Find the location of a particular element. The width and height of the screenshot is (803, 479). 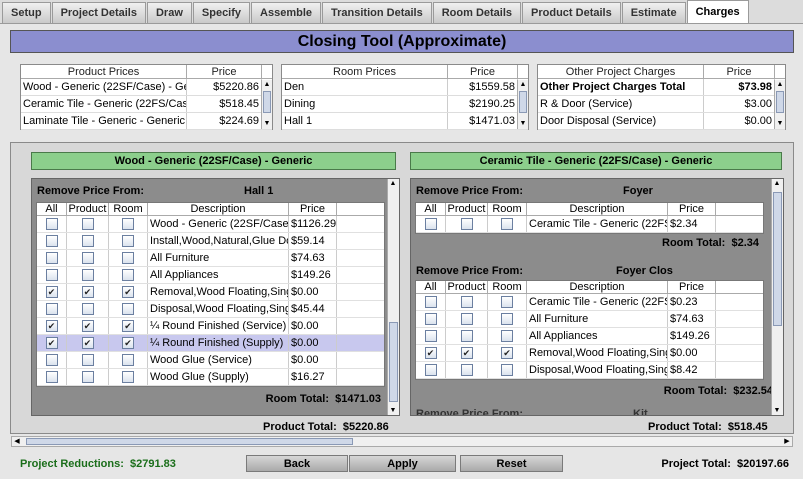

back-button: Back is located at coordinates (297, 463).